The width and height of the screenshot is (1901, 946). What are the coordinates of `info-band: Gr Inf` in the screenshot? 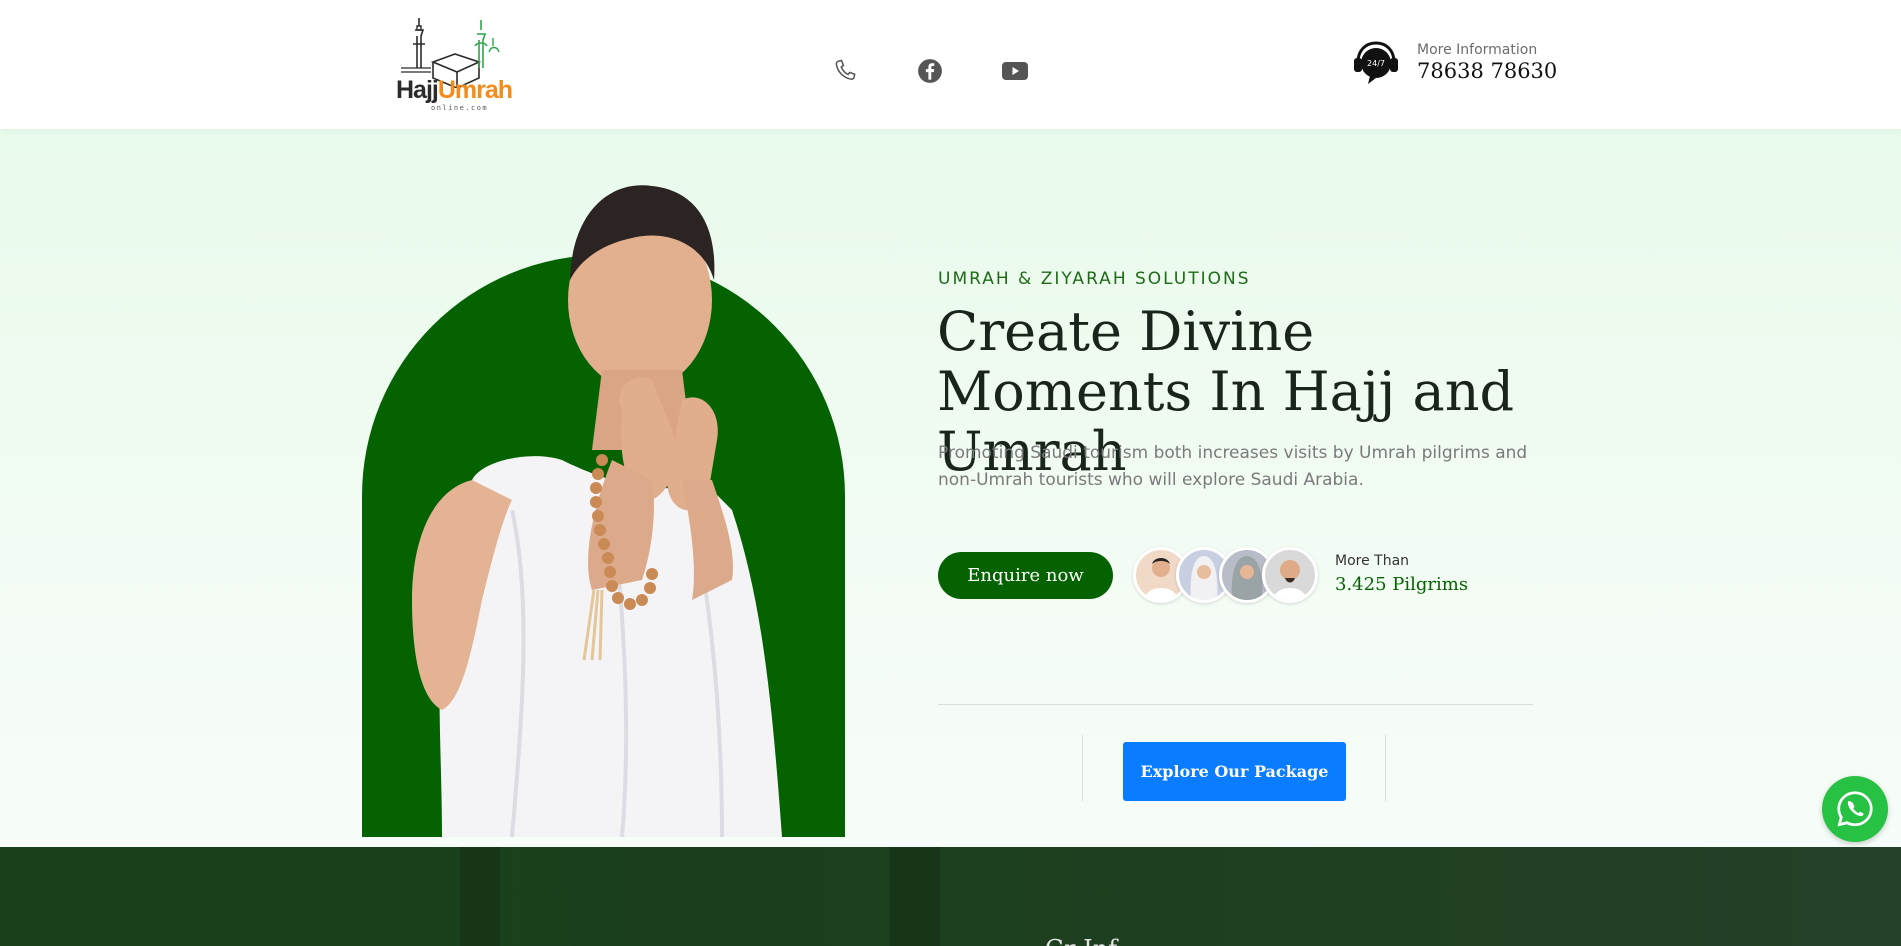 It's located at (950, 896).